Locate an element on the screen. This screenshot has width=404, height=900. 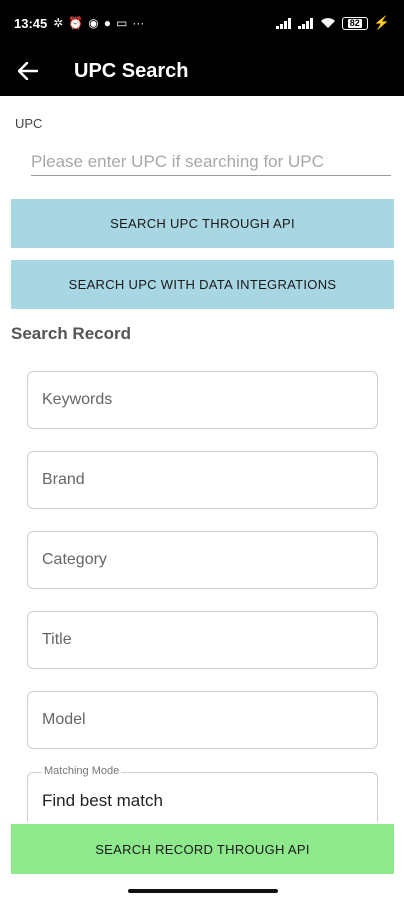
model-input is located at coordinates (202, 720).